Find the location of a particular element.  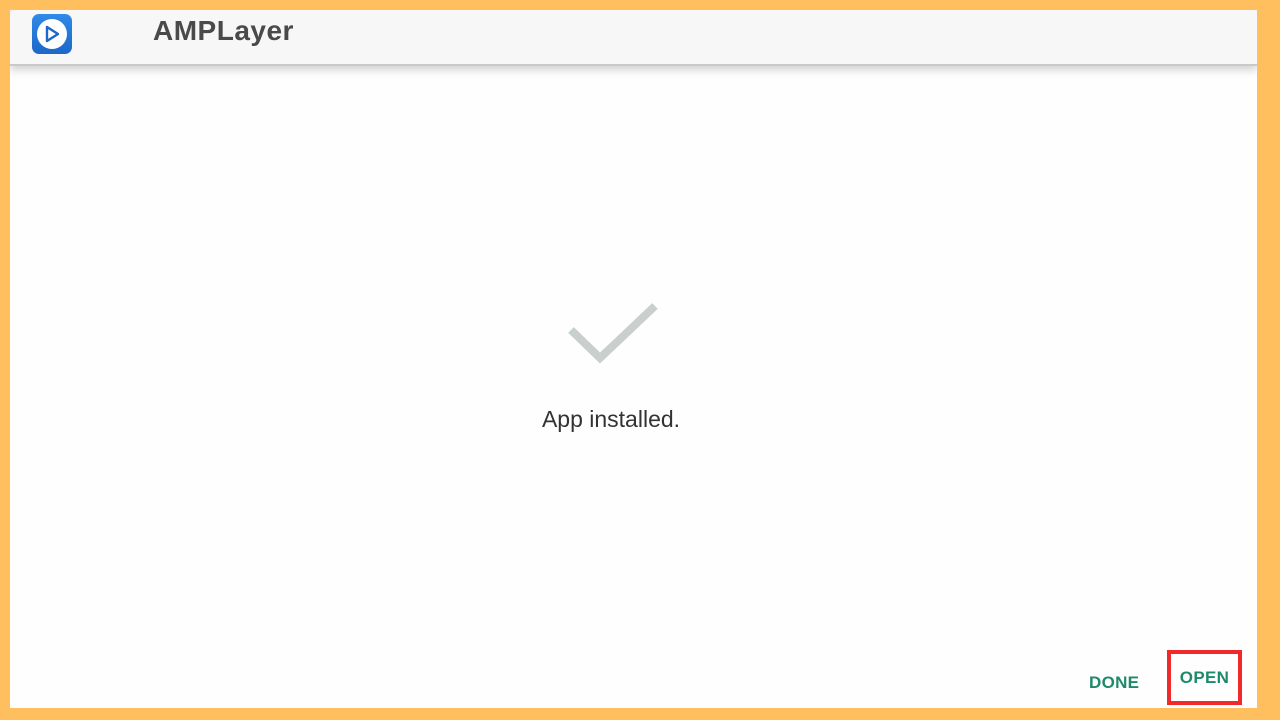

app-icon is located at coordinates (52, 34).